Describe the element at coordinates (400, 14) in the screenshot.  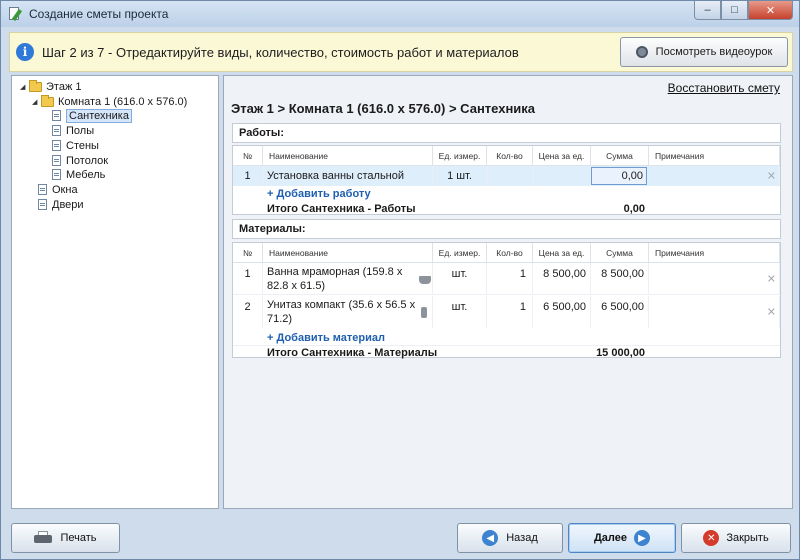
I see `title-bar: Создание сметы проекта – □ ✕` at that location.